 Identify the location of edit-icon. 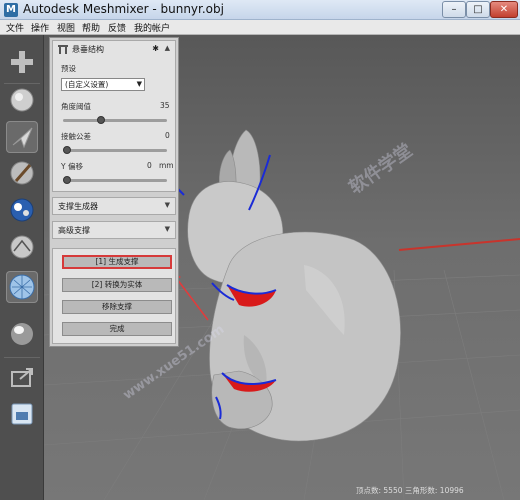
(22, 247).